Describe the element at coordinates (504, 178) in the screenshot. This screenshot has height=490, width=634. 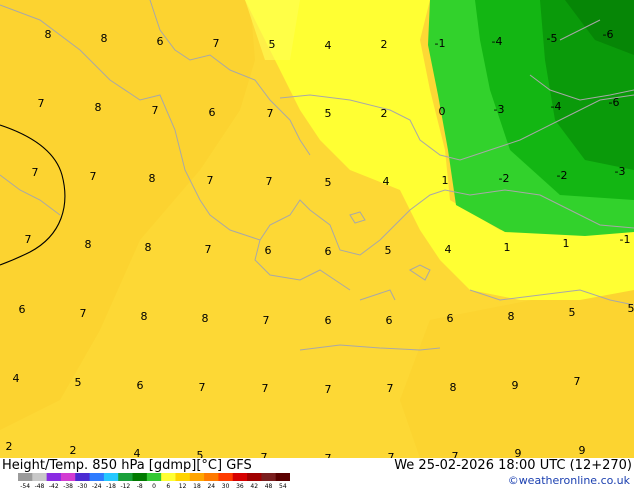
I see `temperature-label: -2` at that location.